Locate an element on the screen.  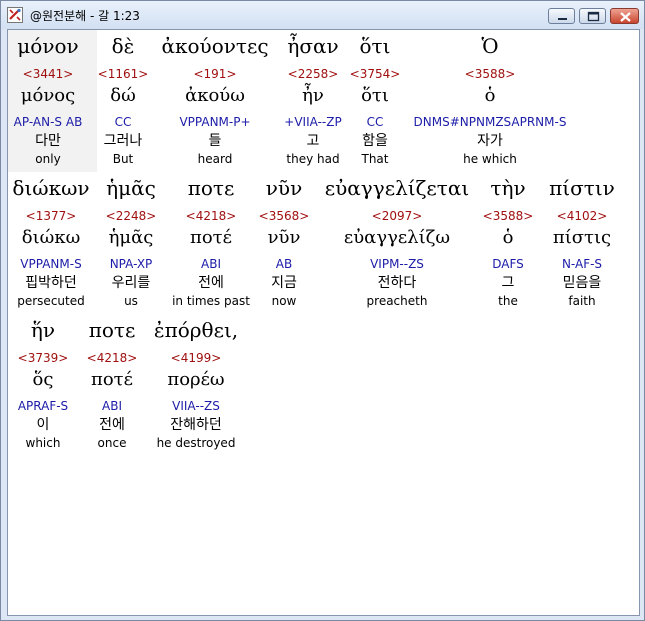
korean-gloss: 잔해하던 is located at coordinates (196, 425).